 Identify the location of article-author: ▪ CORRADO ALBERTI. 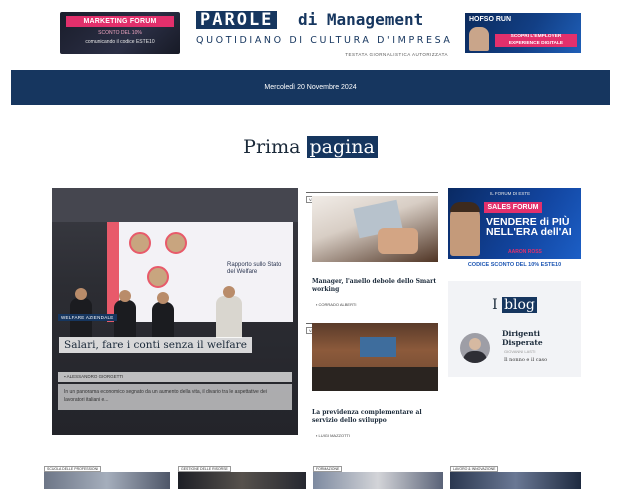
(336, 304).